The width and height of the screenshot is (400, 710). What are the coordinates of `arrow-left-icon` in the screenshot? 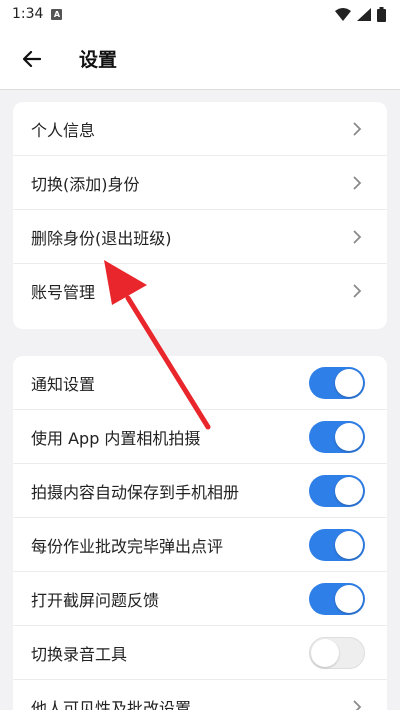 It's located at (32, 58).